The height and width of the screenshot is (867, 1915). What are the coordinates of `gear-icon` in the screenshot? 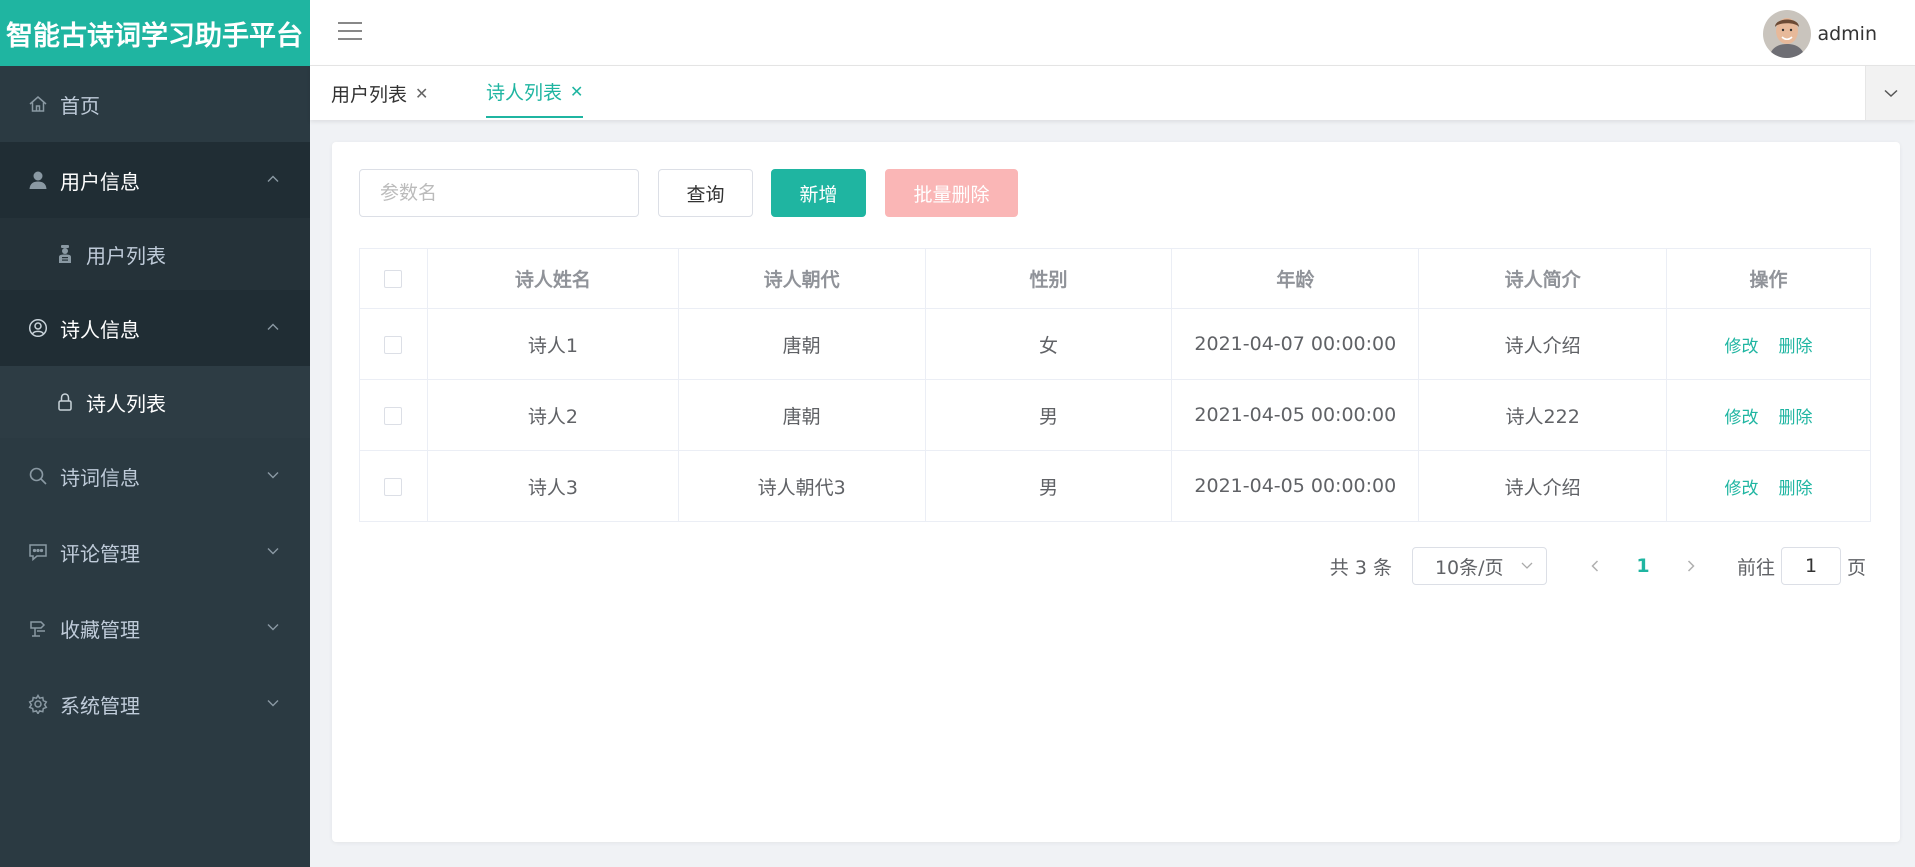 It's located at (38, 704).